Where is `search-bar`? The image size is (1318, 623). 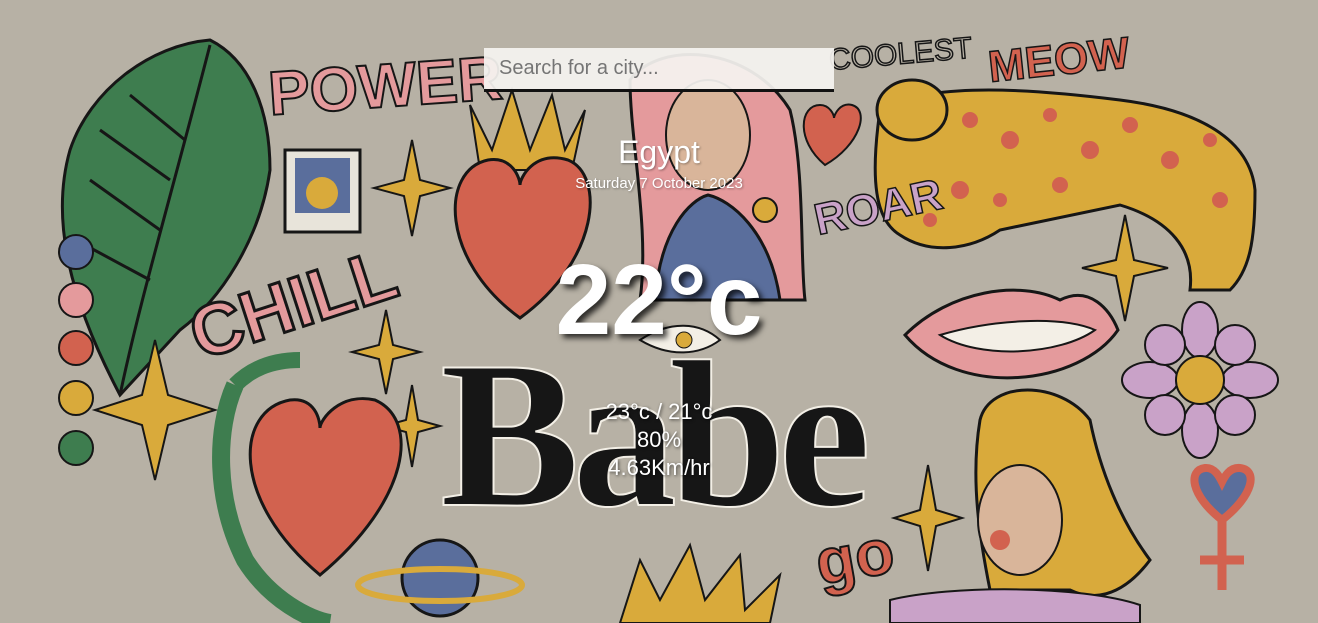
search-bar is located at coordinates (659, 70).